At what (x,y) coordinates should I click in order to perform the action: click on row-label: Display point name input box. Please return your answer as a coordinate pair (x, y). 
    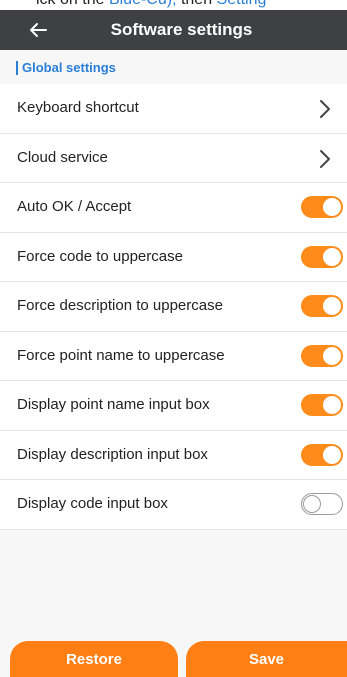
    Looking at the image, I should click on (113, 404).